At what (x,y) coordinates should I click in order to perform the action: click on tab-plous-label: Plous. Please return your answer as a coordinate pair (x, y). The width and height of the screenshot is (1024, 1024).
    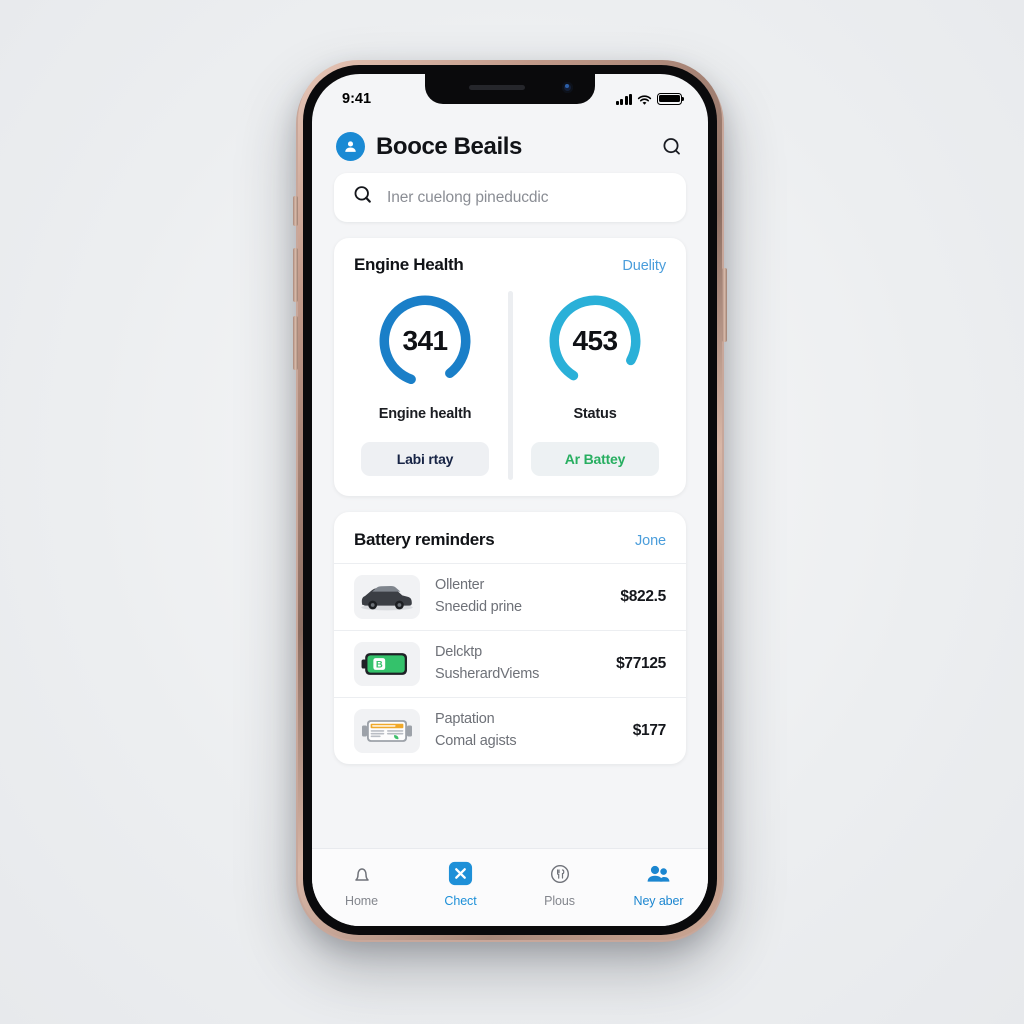
    Looking at the image, I should click on (559, 901).